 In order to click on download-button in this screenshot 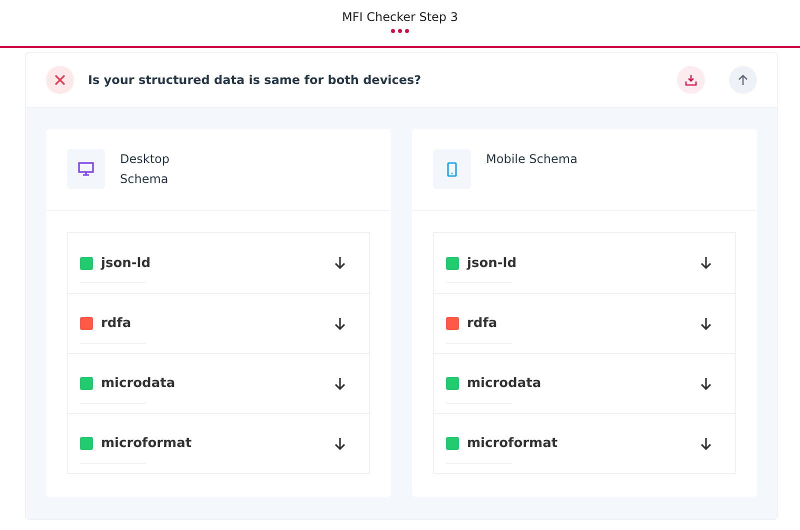, I will do `click(691, 80)`.